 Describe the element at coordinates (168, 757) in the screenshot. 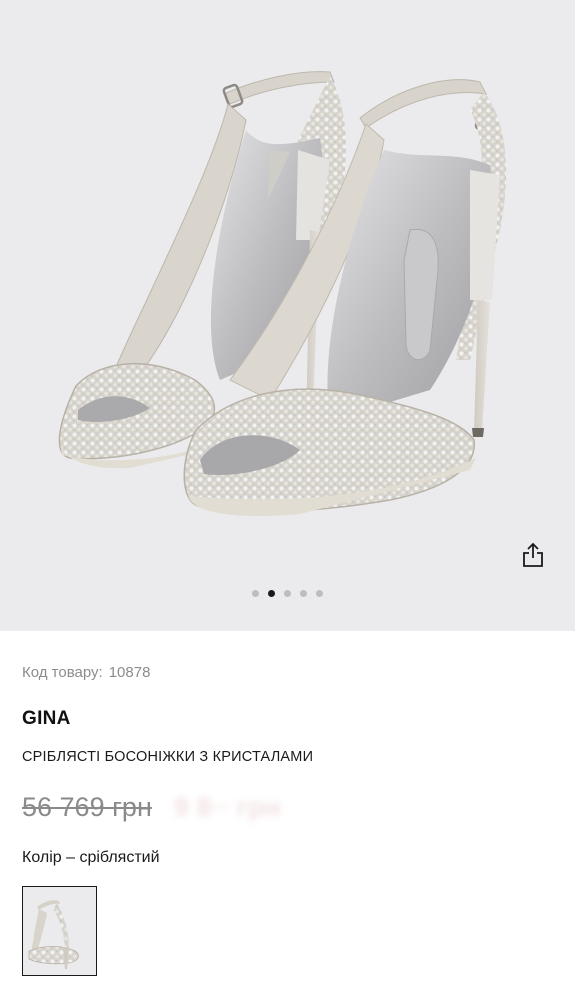

I see `product-title: СРІБЛЯСТІ БОСОНІЖКИ З КРИСТАЛАМИ` at that location.